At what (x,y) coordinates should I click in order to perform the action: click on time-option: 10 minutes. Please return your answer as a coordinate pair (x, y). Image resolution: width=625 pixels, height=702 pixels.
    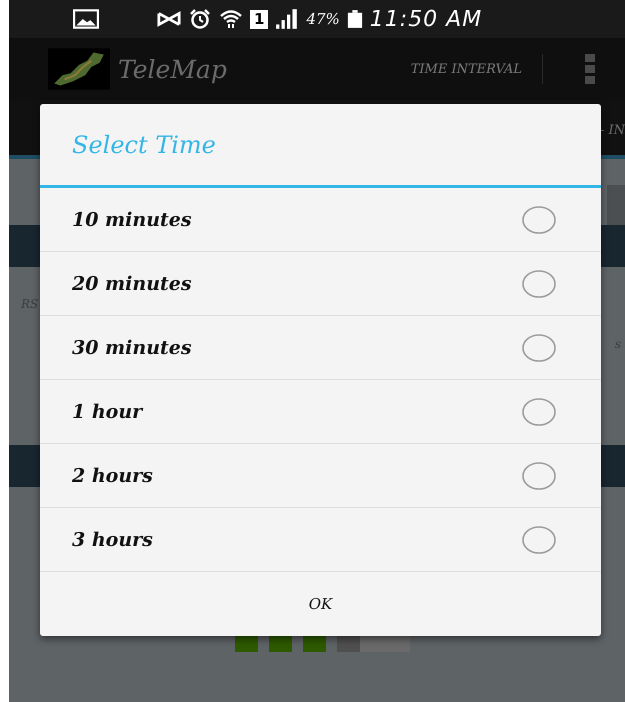
    Looking at the image, I should click on (320, 220).